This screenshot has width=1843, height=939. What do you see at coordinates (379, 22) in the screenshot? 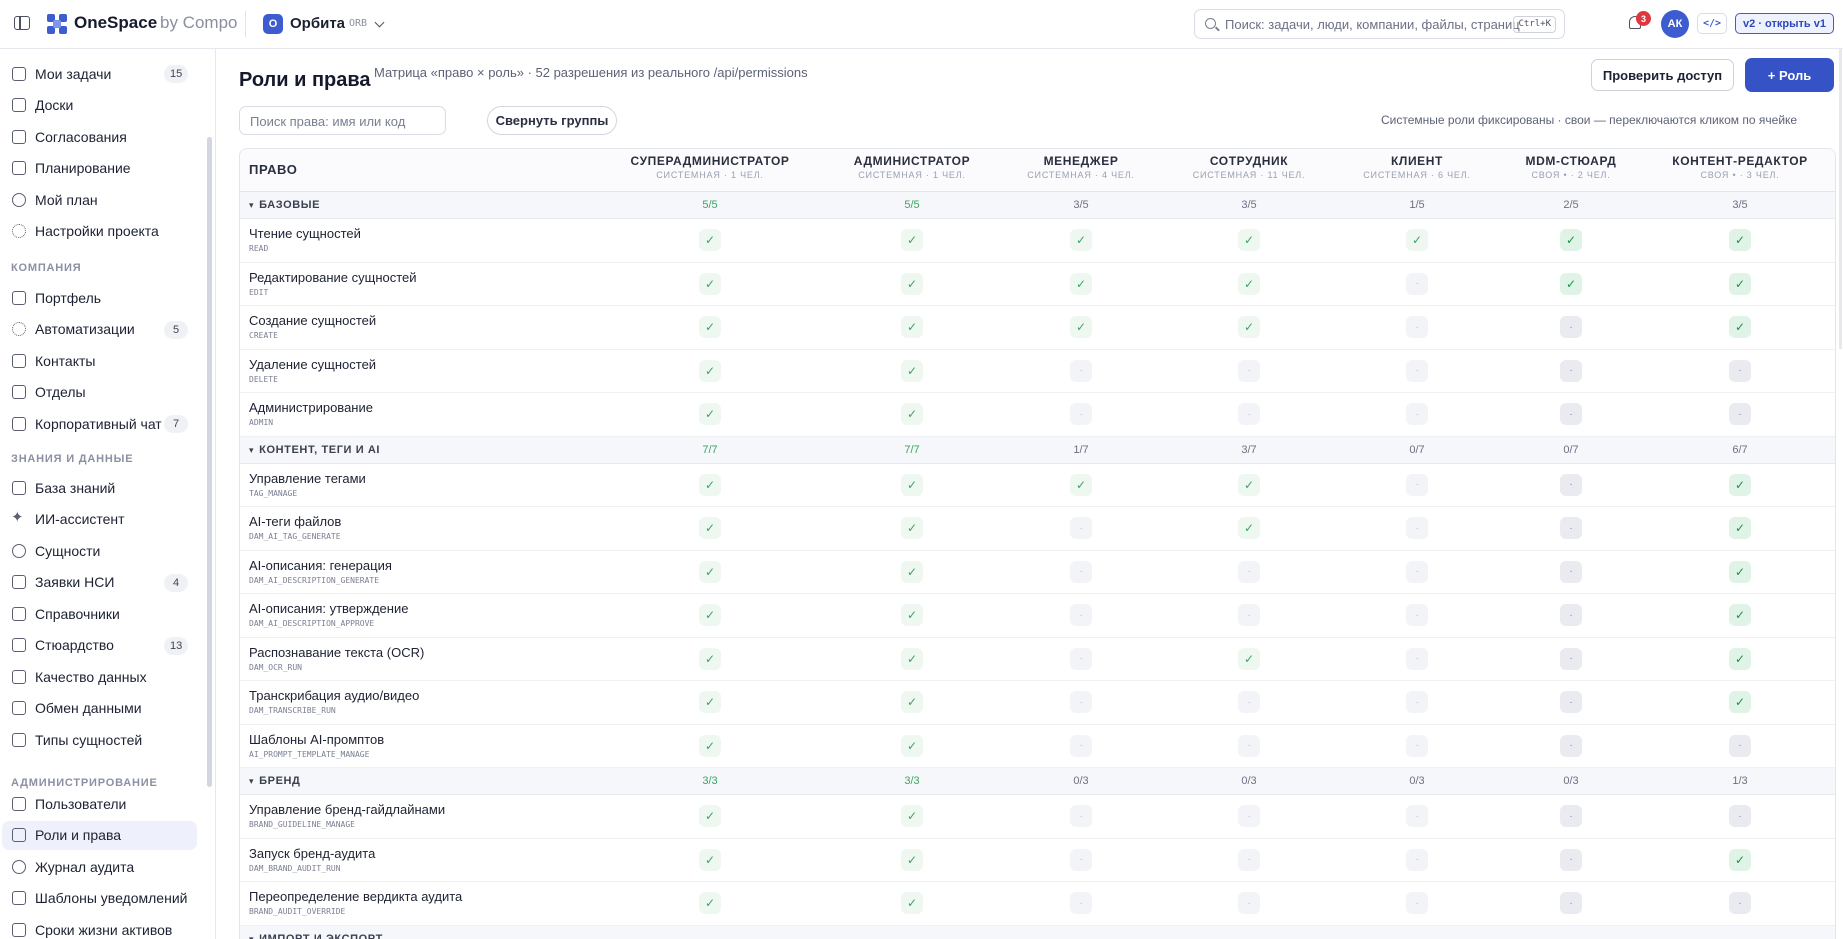
I see `chevron-down-icon` at bounding box center [379, 22].